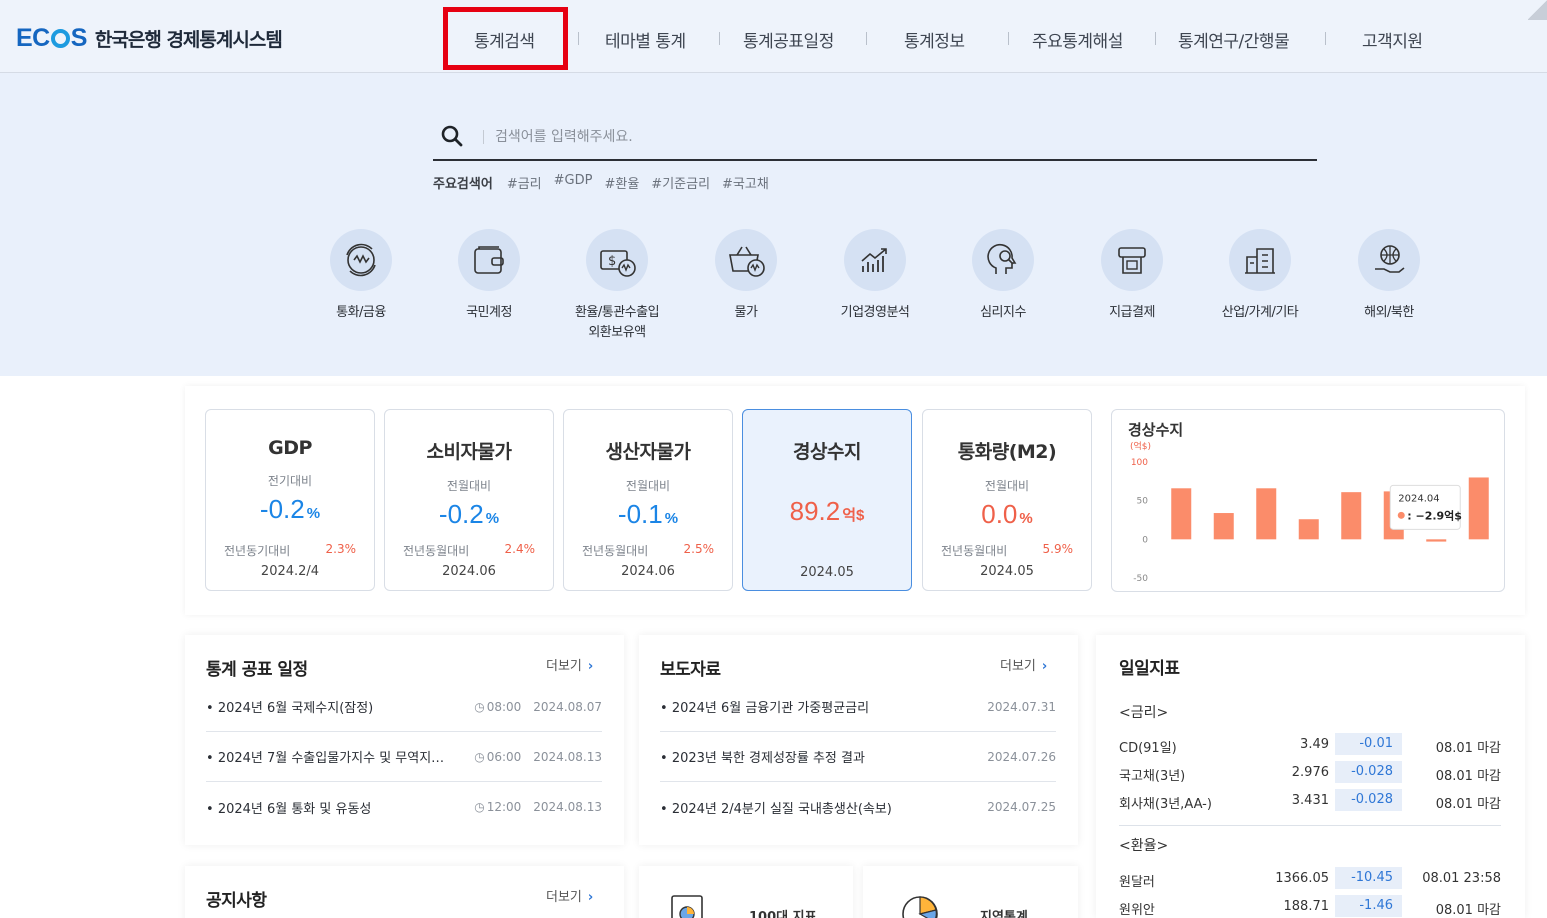 The height and width of the screenshot is (918, 1547). Describe the element at coordinates (746, 892) in the screenshot. I see `quick-link-top100: 100대 지표` at that location.